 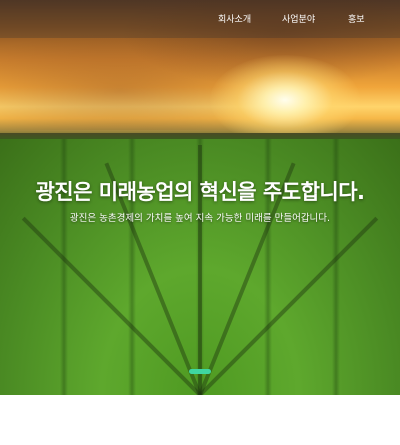 What do you see at coordinates (200, 218) in the screenshot?
I see `hero-subheadline: 광진은 농촌경제의 가치를 높여 지속 가능한 미래를 만들어갑니다.` at bounding box center [200, 218].